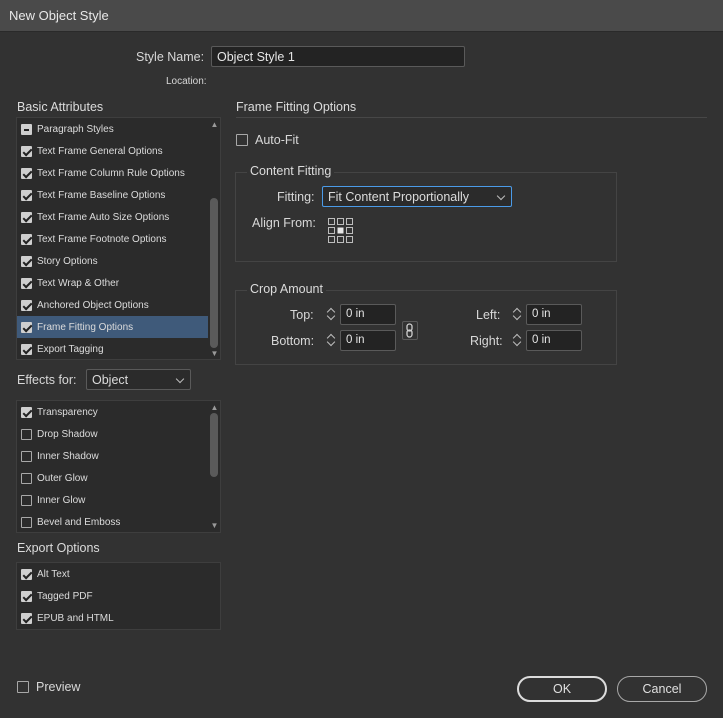  What do you see at coordinates (65, 596) in the screenshot?
I see `export-option-label: Tagged PDF` at bounding box center [65, 596].